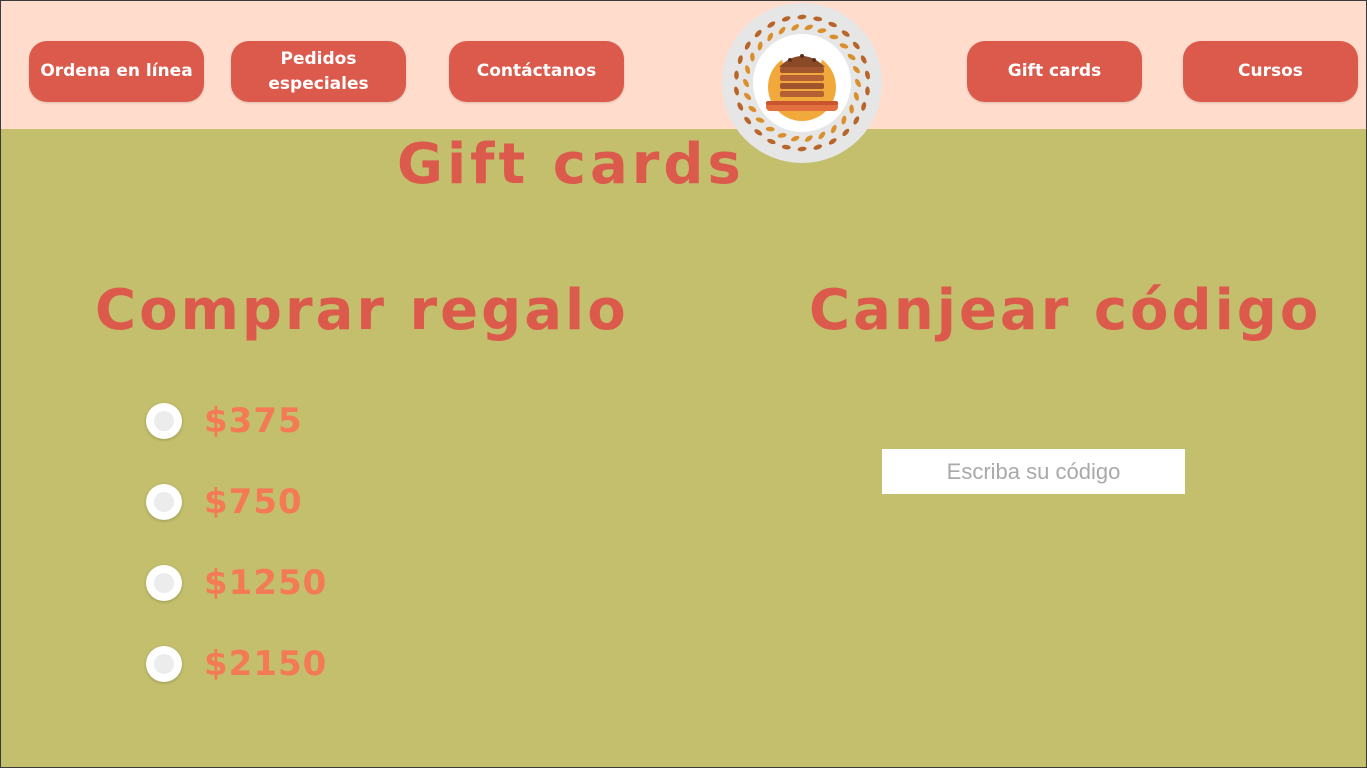  I want to click on gift-option-label: $750, so click(253, 502).